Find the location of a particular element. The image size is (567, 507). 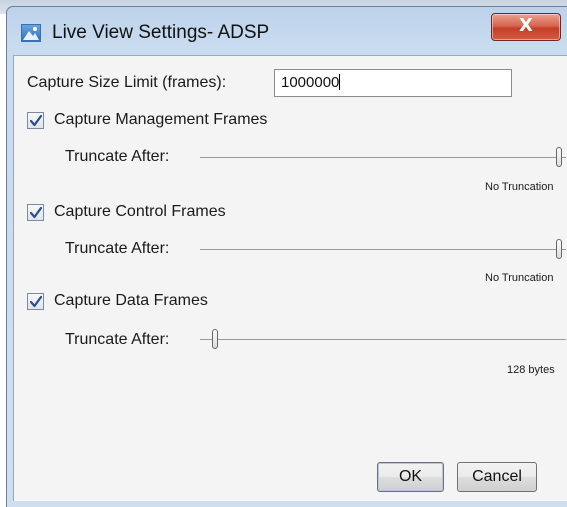

capture-management-label: Capture Management Frames is located at coordinates (161, 119).